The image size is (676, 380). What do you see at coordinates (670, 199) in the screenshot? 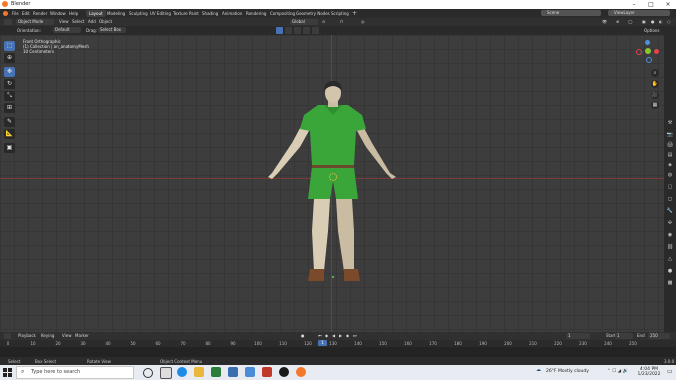
I see `object-properties-icon: ◻` at bounding box center [670, 199].